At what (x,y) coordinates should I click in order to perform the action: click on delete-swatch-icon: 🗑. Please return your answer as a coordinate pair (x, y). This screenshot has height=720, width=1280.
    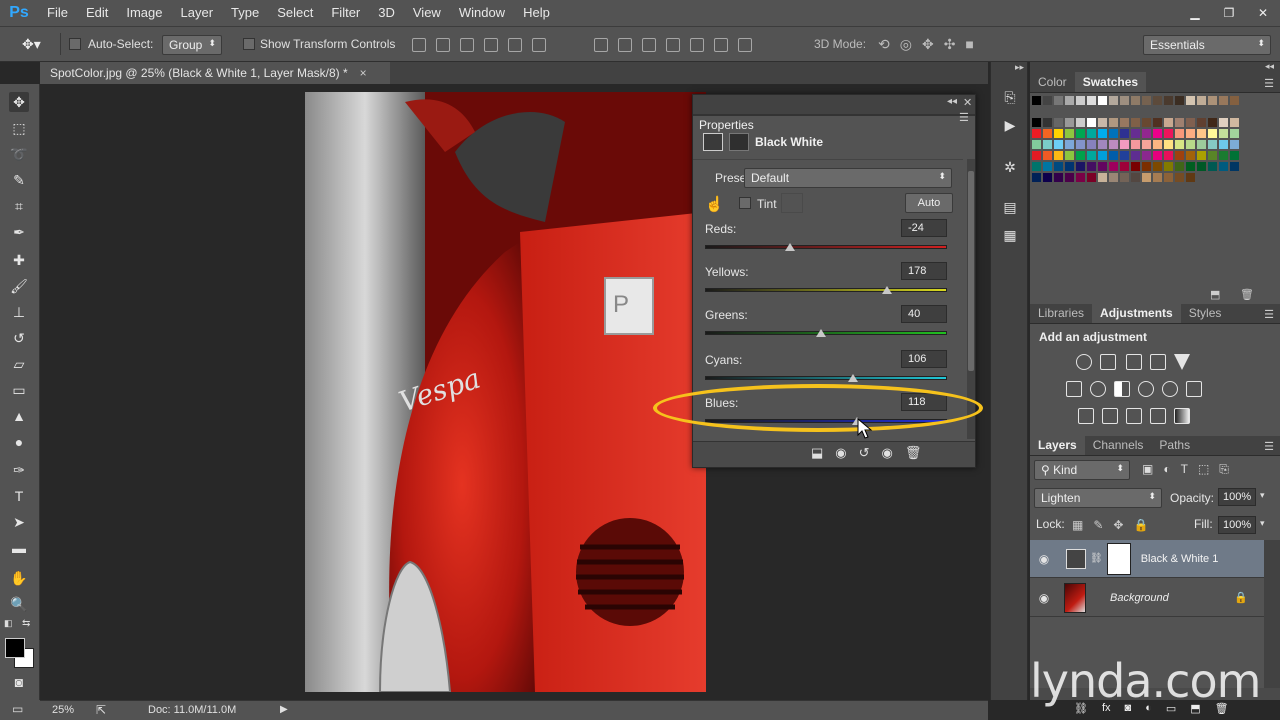
    Looking at the image, I should click on (1247, 294).